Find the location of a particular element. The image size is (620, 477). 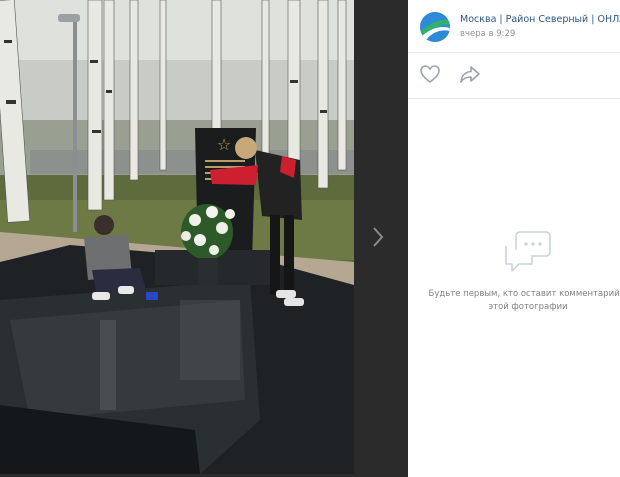

share-button is located at coordinates (470, 74).